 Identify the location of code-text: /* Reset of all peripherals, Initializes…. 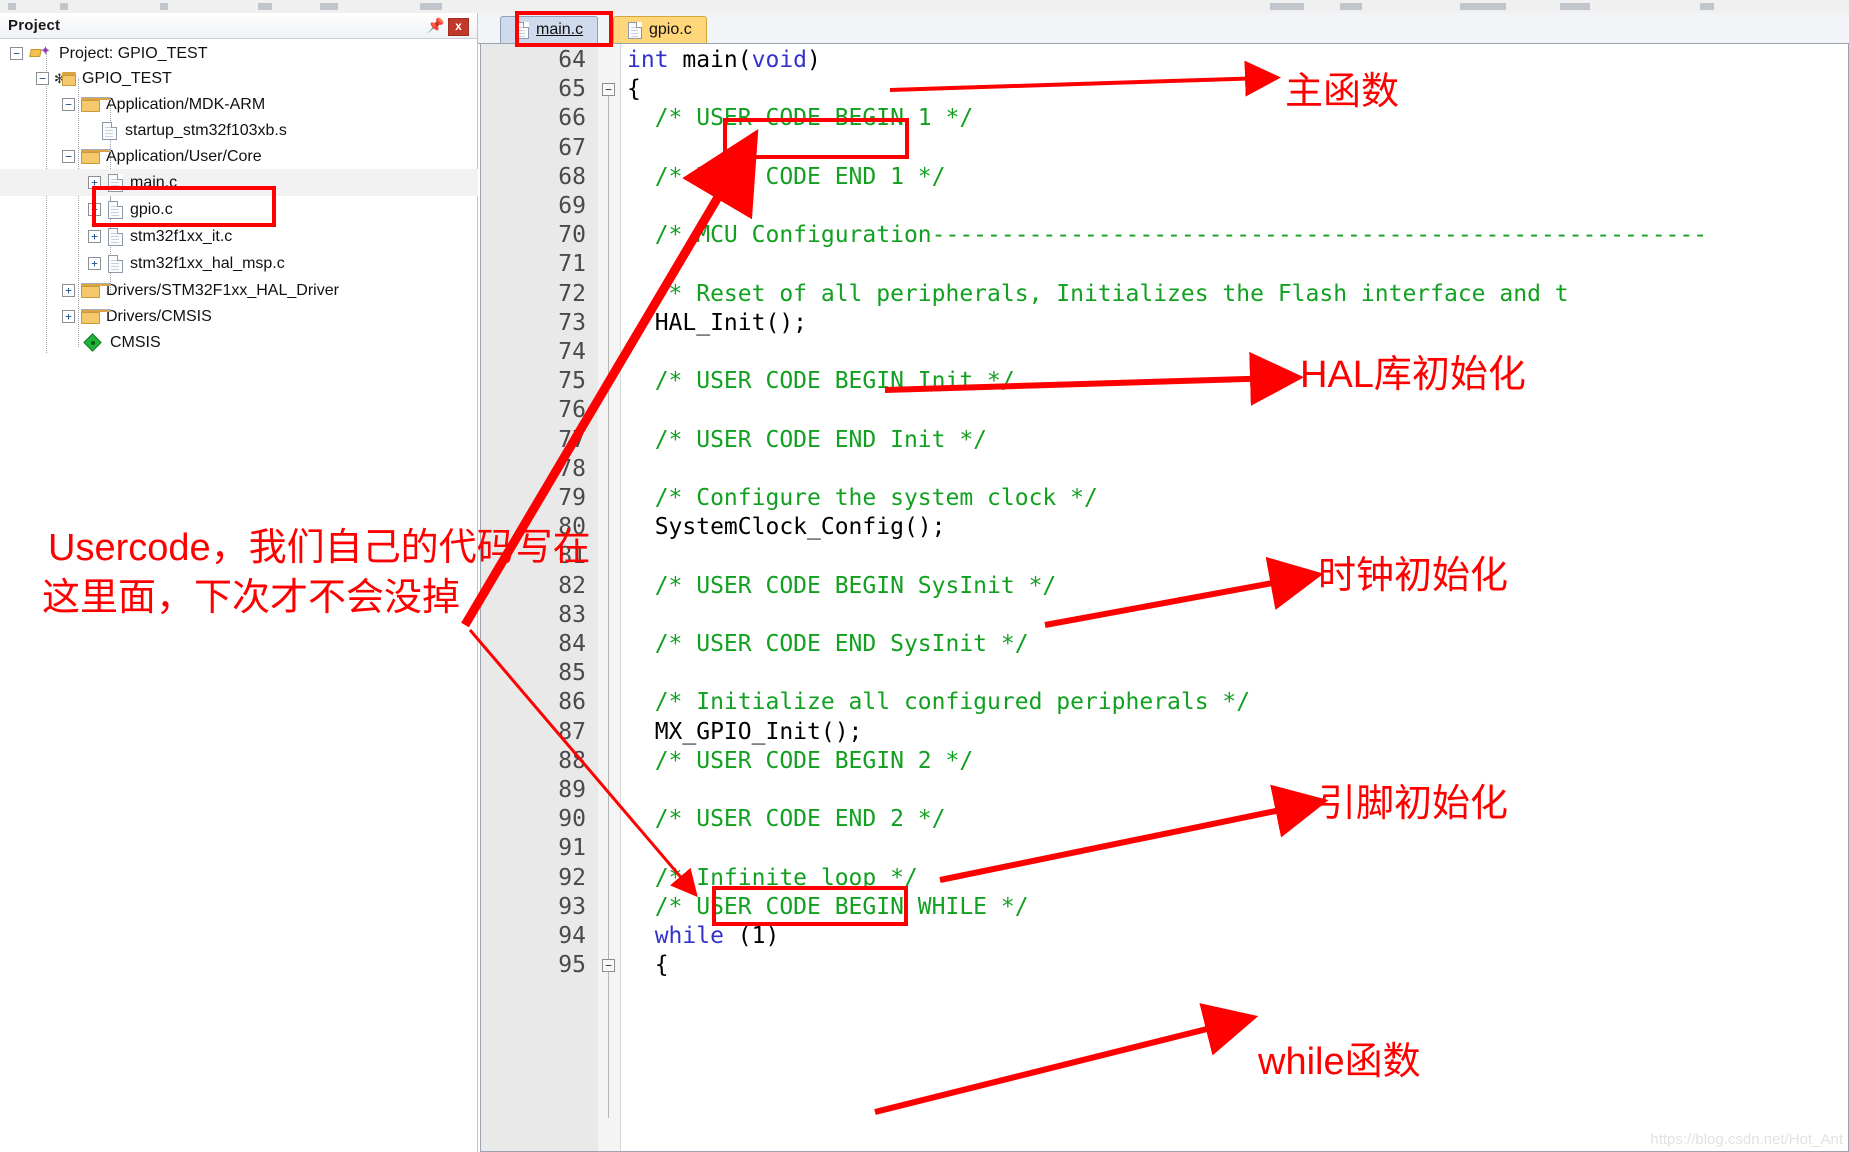
(1098, 293).